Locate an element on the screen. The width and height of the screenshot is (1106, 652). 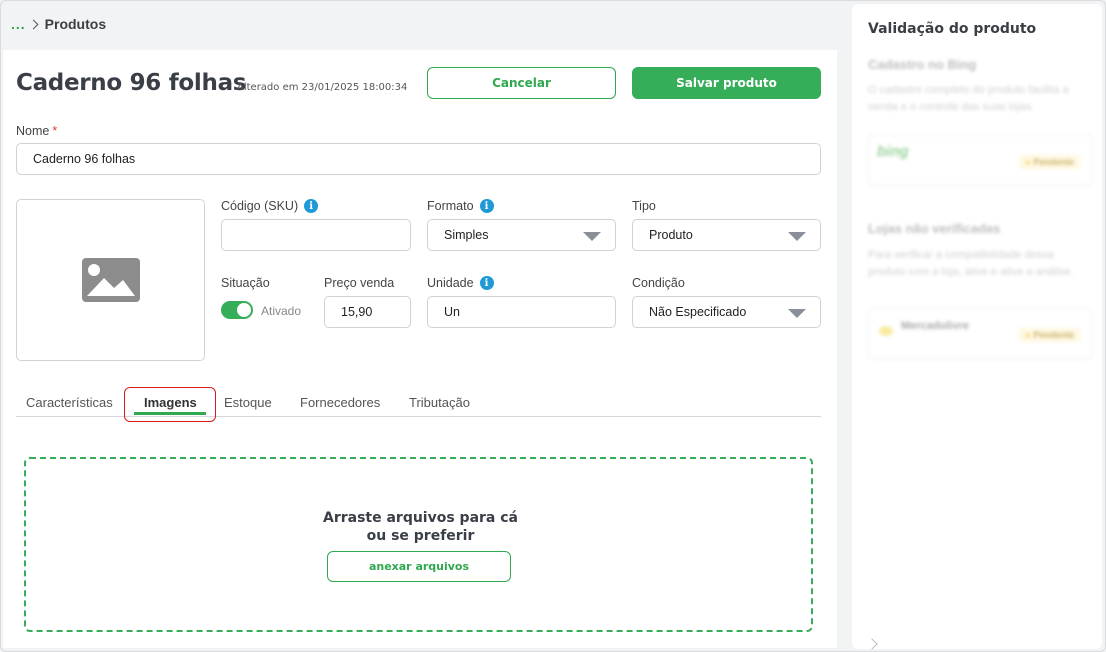
sku-input is located at coordinates (316, 235).